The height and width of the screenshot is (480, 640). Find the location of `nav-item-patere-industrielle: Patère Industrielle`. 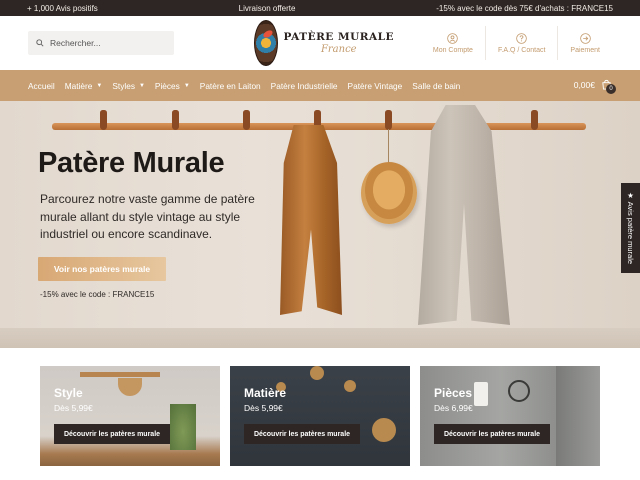

nav-item-patere-industrielle: Patère Industrielle is located at coordinates (304, 86).